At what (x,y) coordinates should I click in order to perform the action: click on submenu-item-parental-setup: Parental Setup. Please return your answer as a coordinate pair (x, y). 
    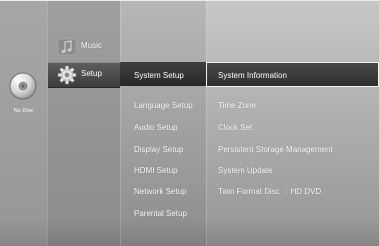
    Looking at the image, I should click on (160, 213).